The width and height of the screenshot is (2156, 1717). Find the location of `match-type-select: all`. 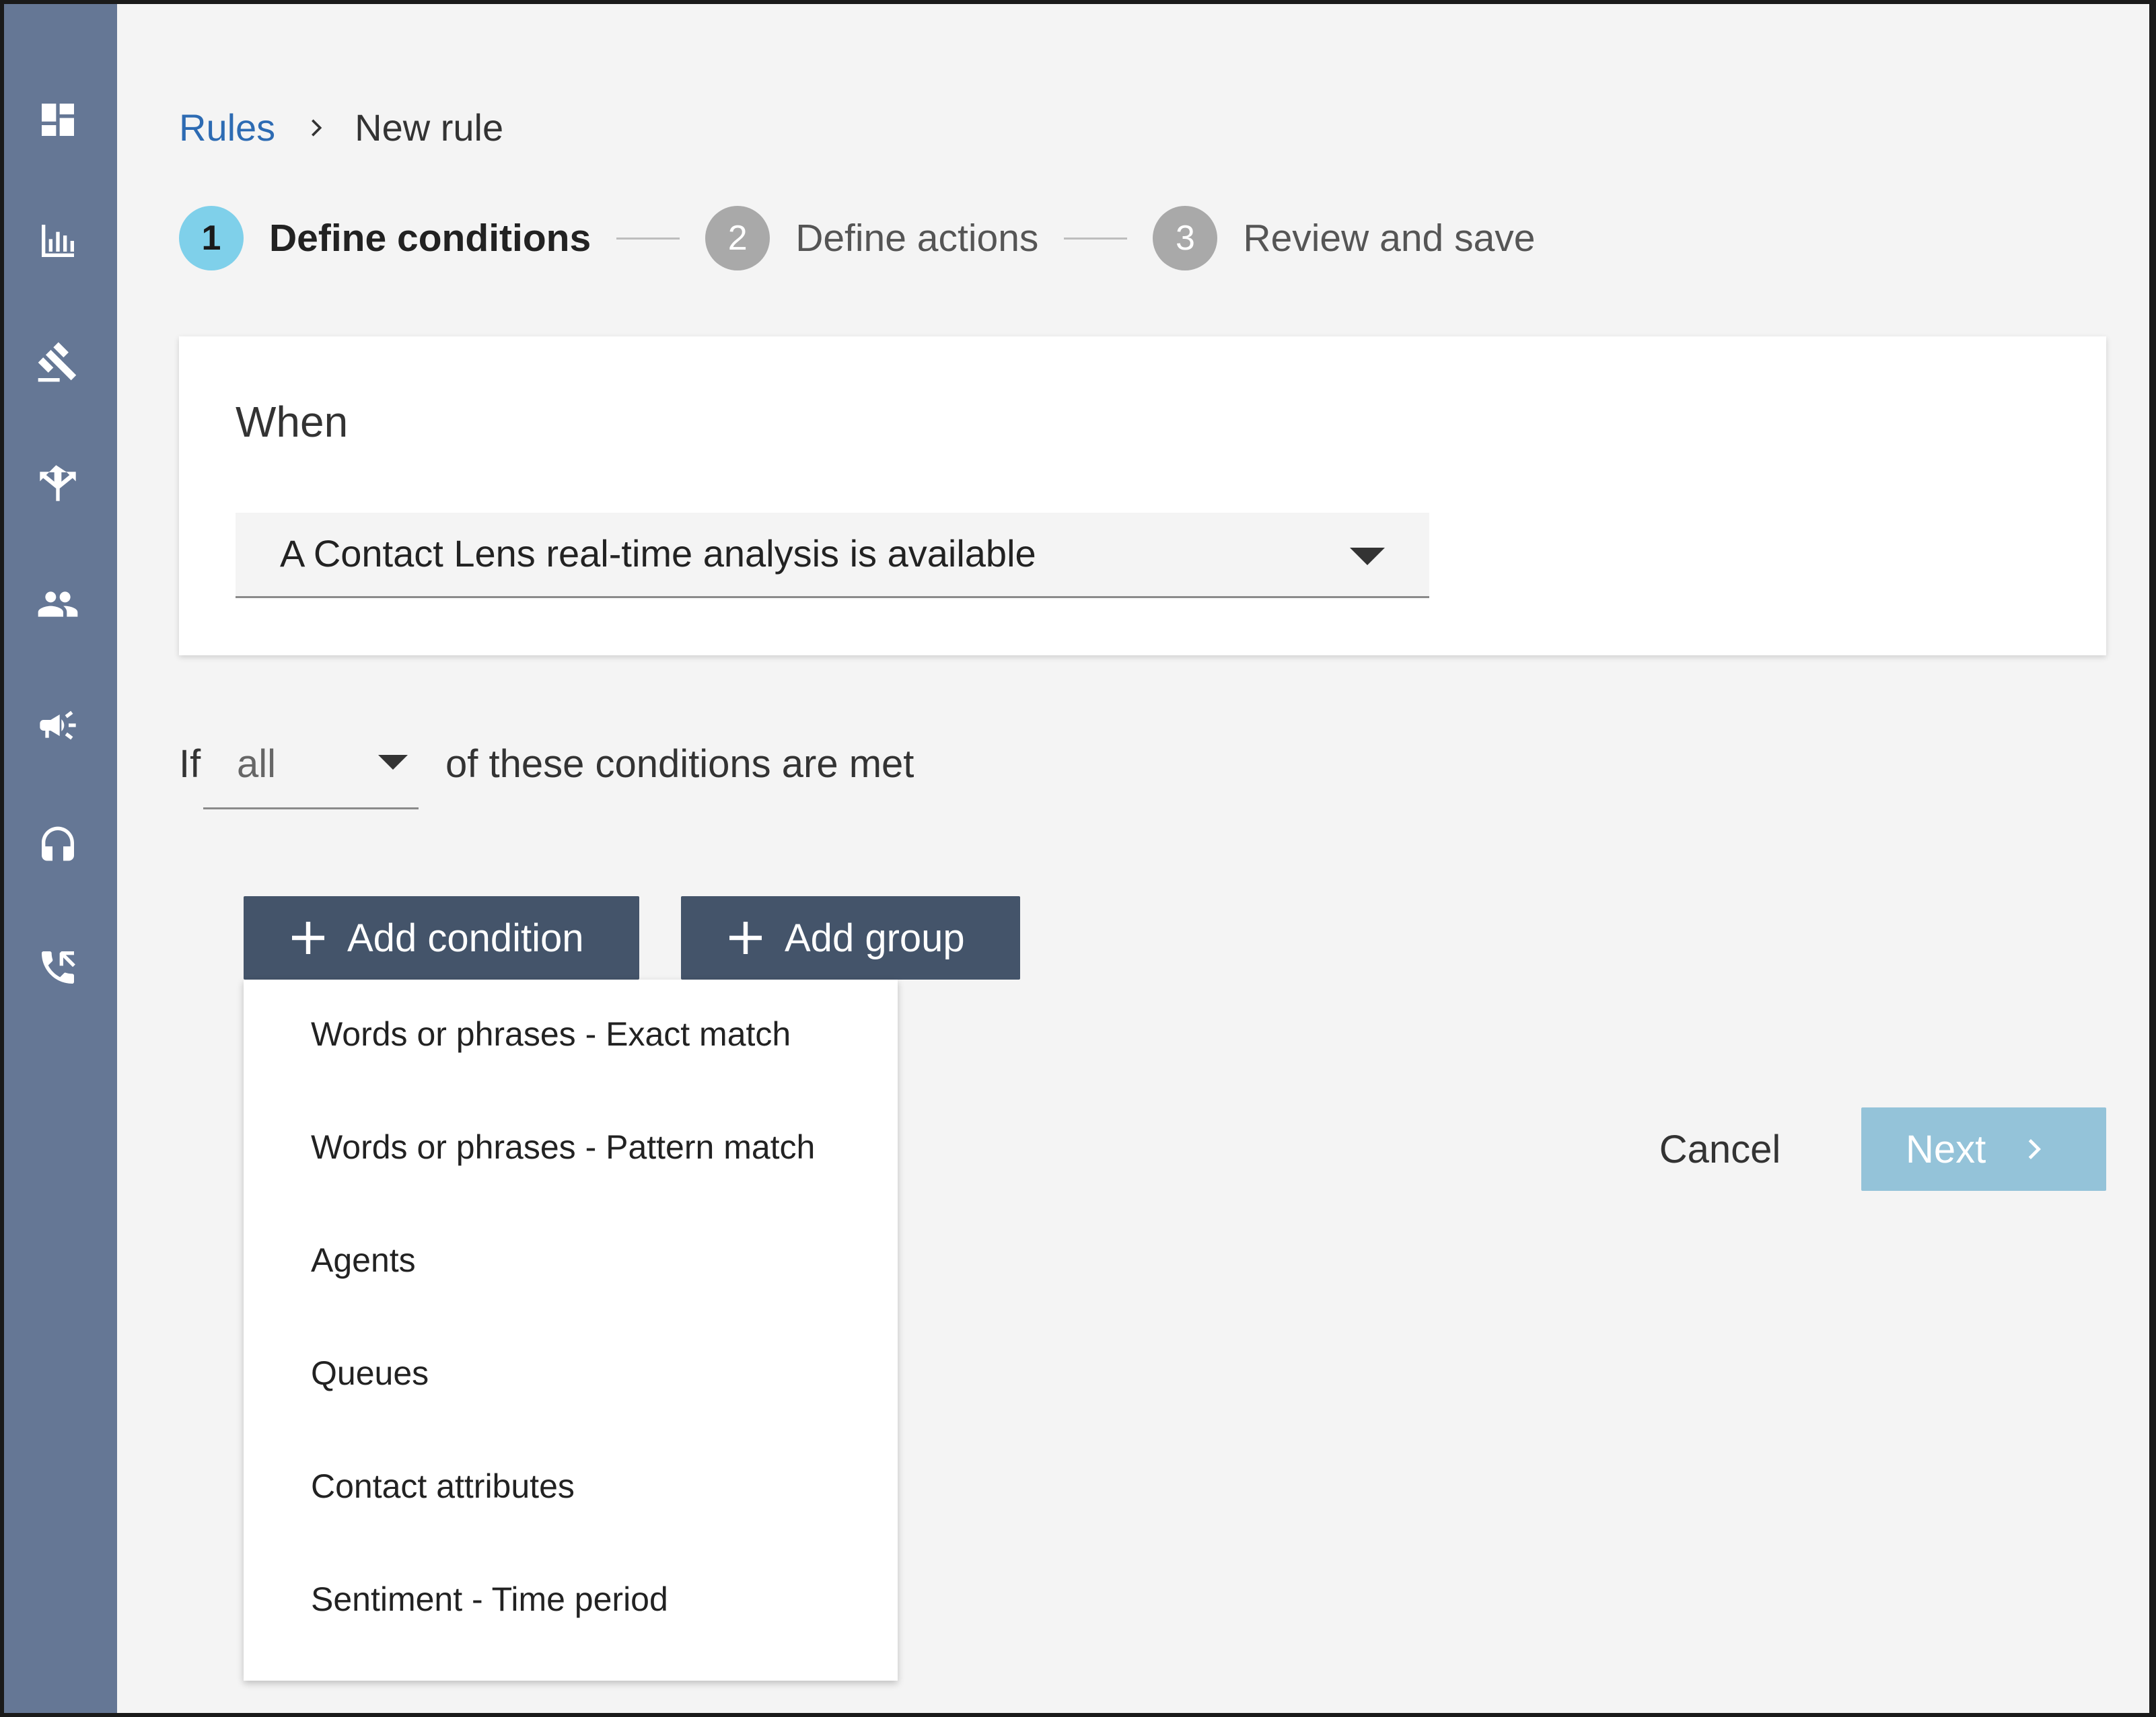

match-type-select: all is located at coordinates (311, 771).